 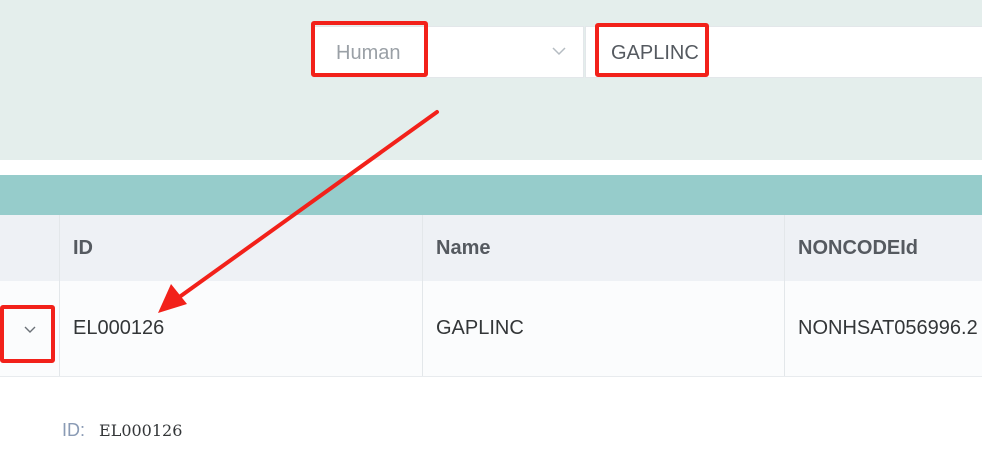 I want to click on header-expand-cell, so click(x=30, y=248).